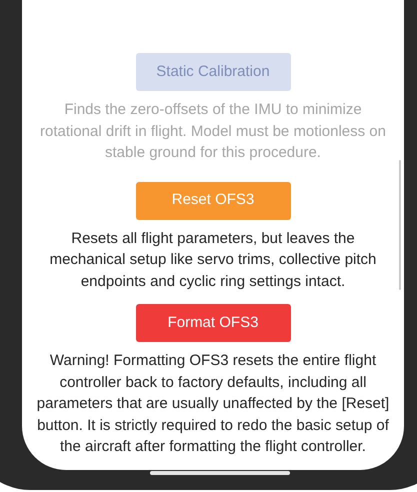  What do you see at coordinates (213, 323) in the screenshot?
I see `action-button: Format OFS3` at bounding box center [213, 323].